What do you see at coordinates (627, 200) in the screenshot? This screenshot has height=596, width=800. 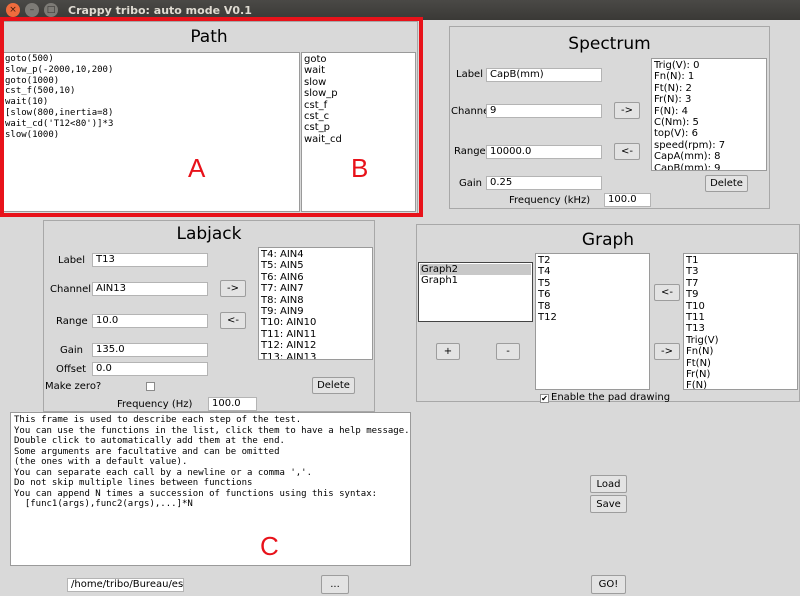 I see `spectrum-frequency-field: 100.0` at bounding box center [627, 200].